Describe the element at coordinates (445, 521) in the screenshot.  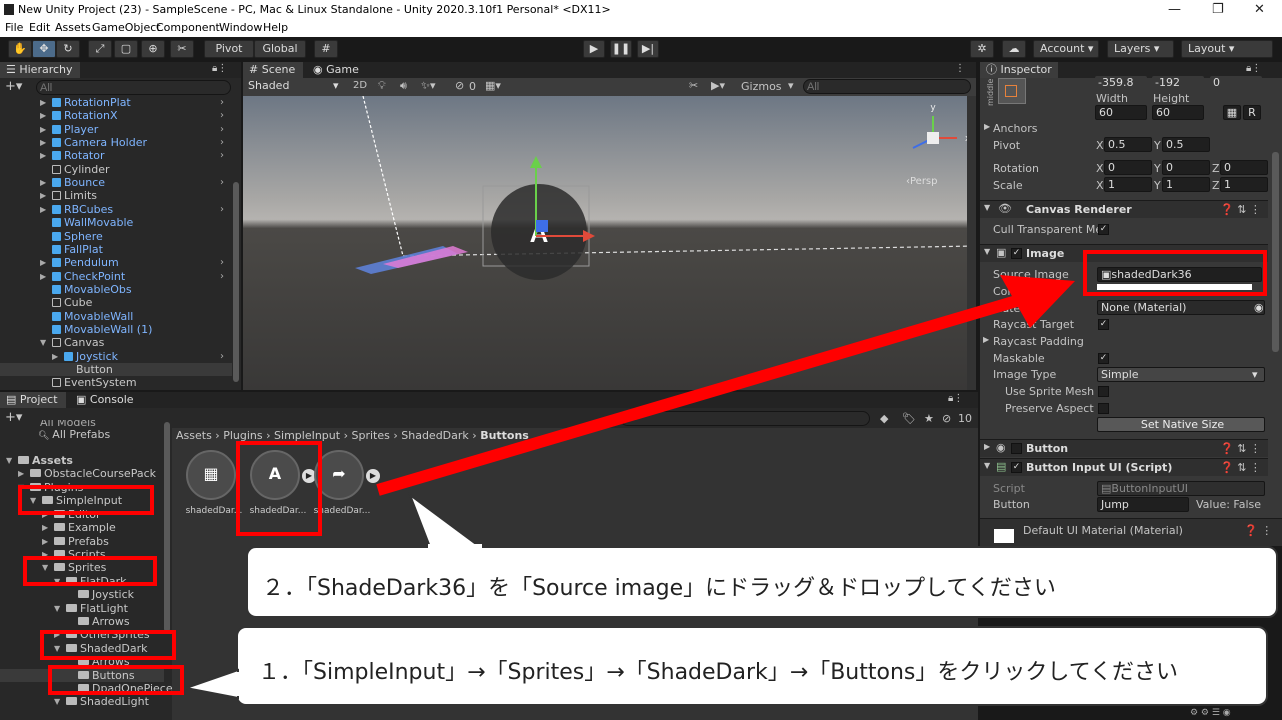
I see `callout-step-2-pointer` at that location.